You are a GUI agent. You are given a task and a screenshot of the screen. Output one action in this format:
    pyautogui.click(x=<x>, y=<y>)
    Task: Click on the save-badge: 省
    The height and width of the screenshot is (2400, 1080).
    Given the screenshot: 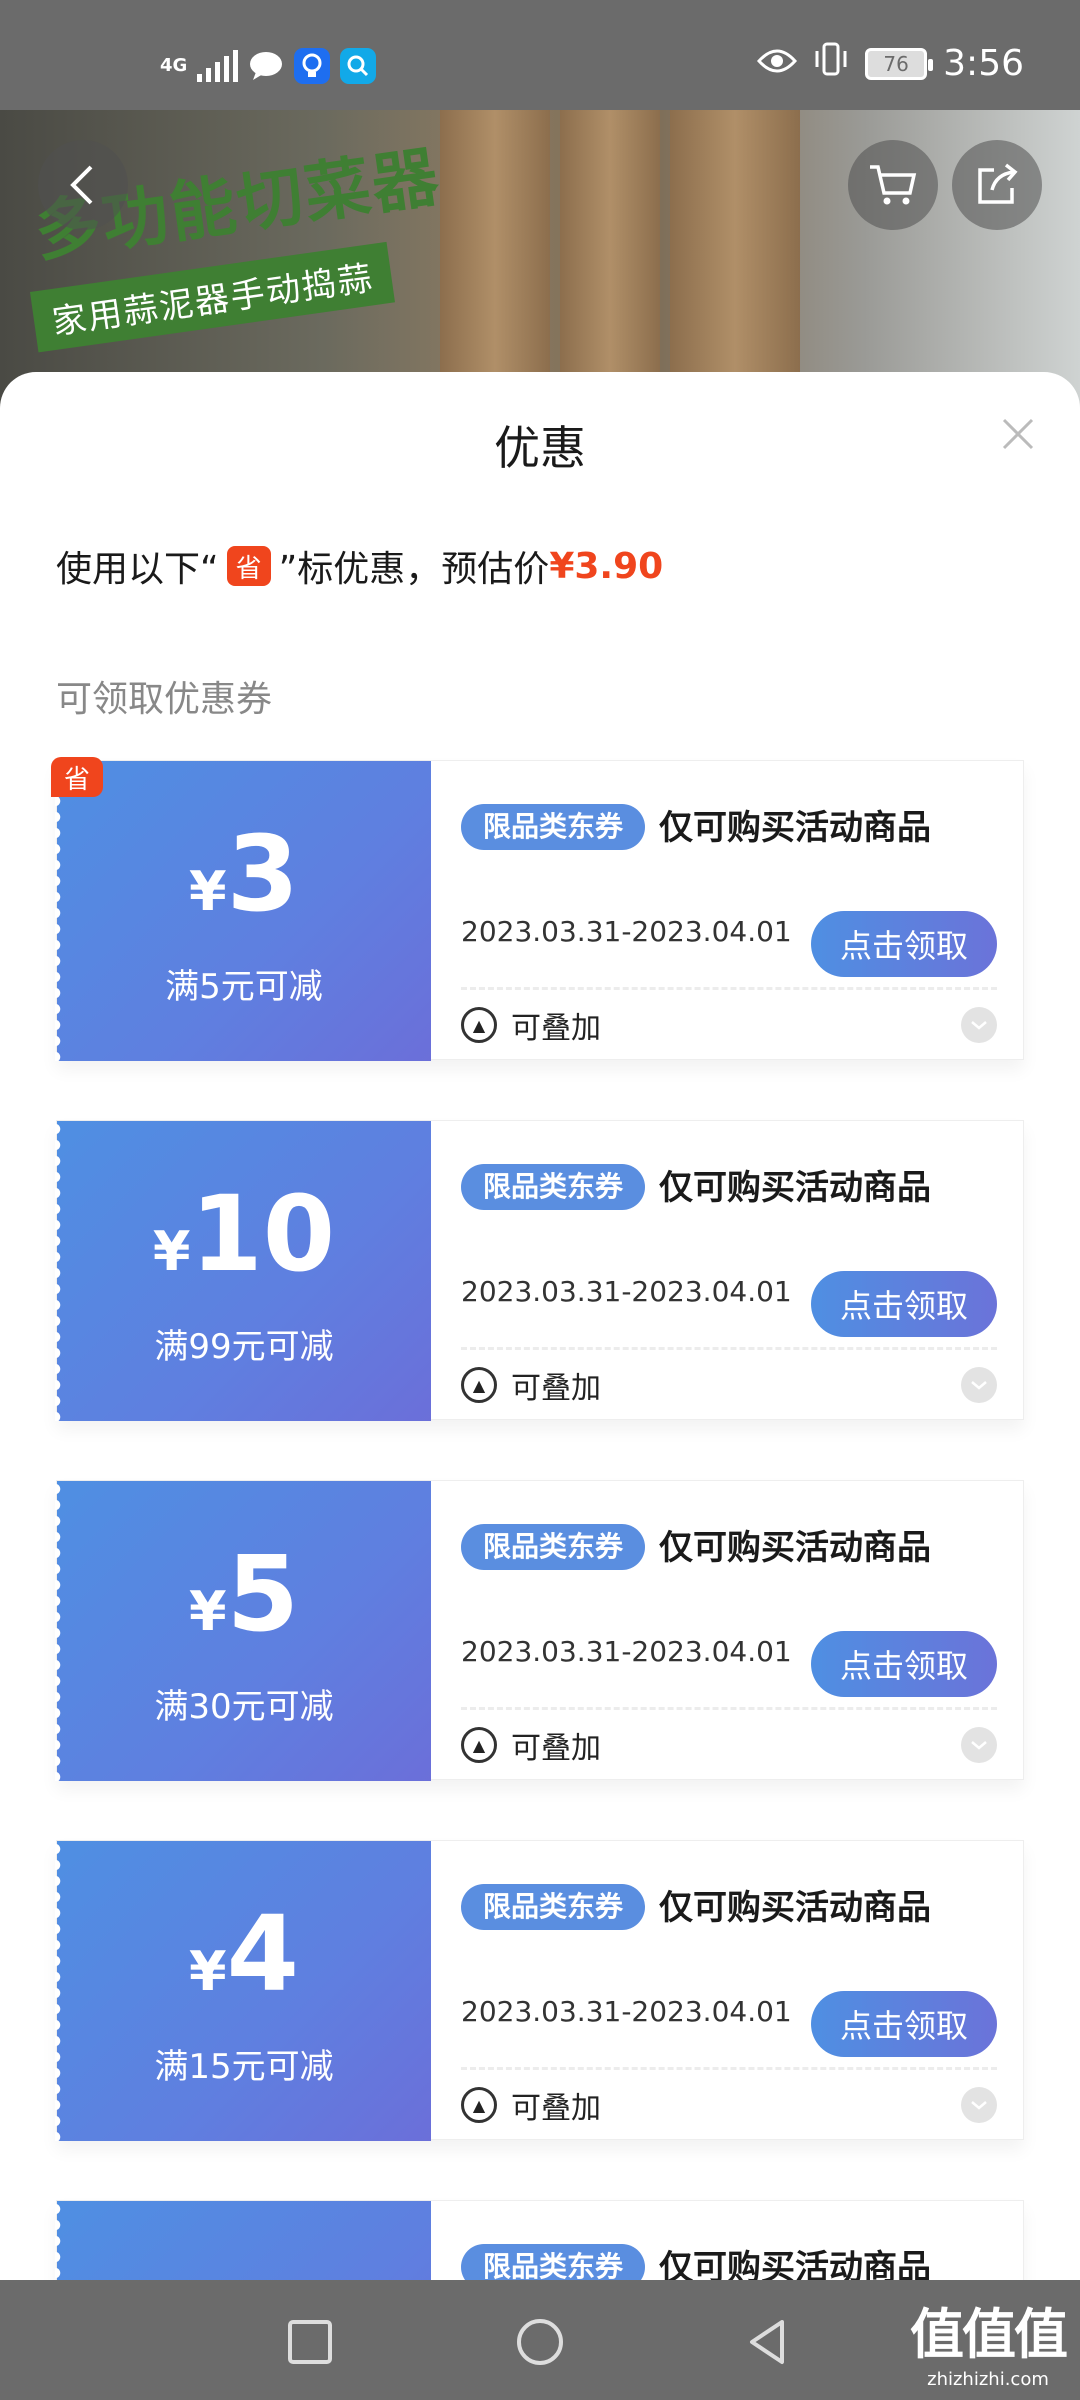 What is the action you would take?
    pyautogui.click(x=248, y=566)
    